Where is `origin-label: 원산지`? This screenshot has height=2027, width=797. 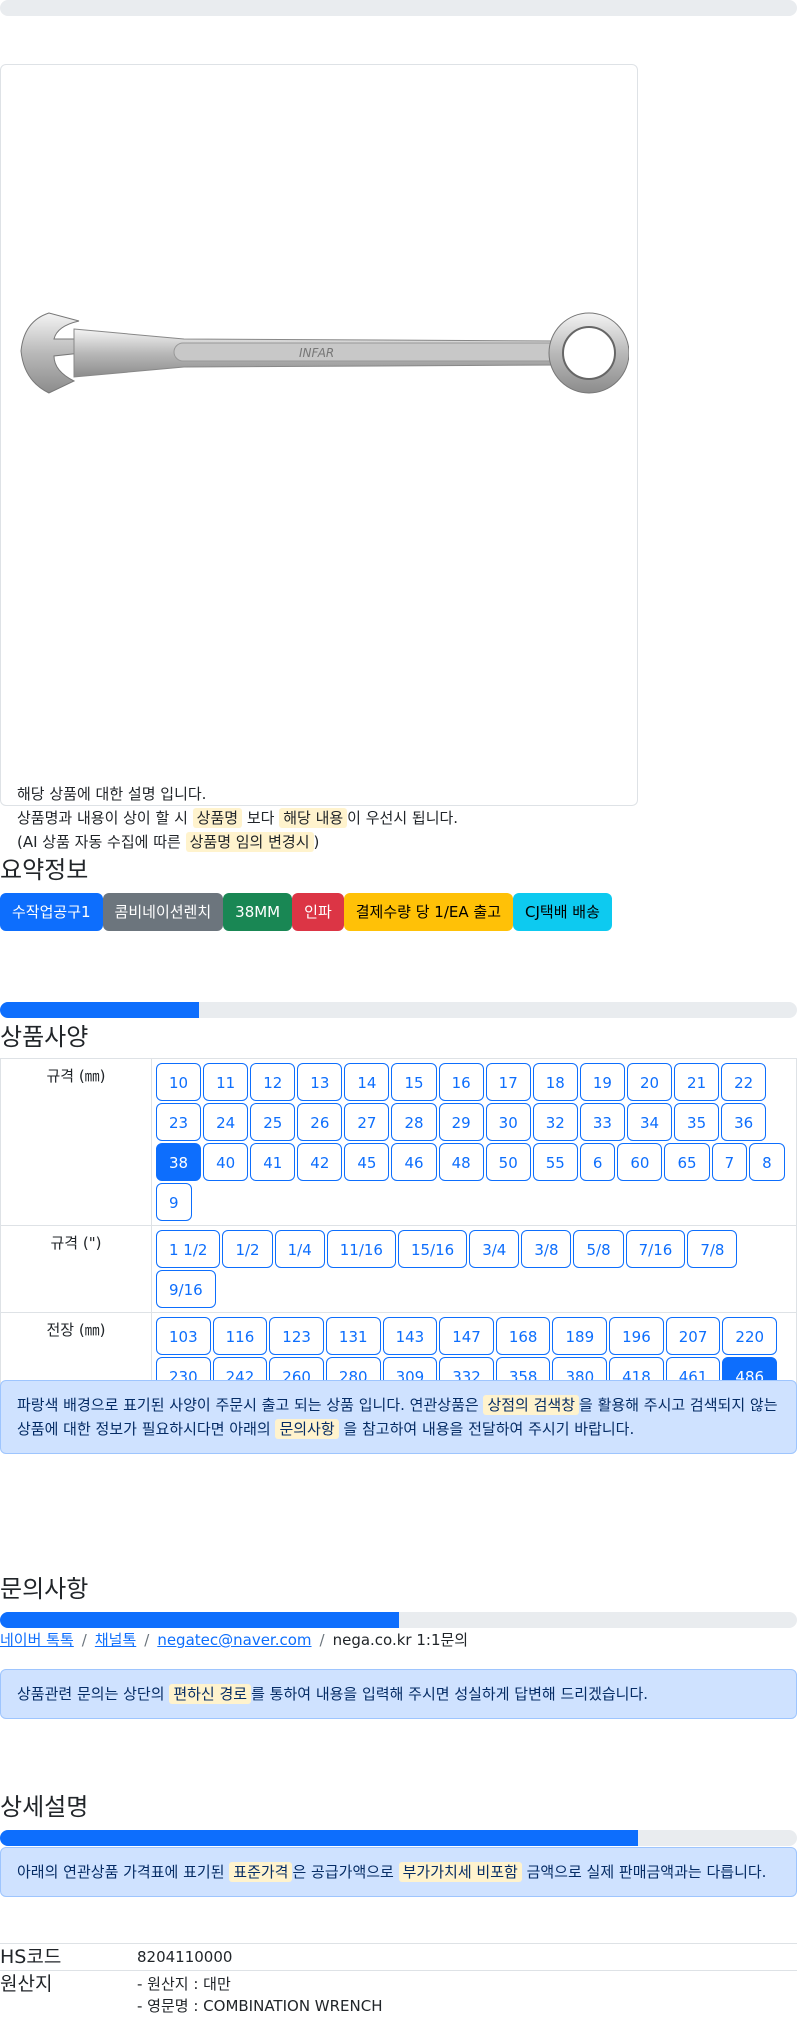
origin-label: 원산지 is located at coordinates (26, 1984).